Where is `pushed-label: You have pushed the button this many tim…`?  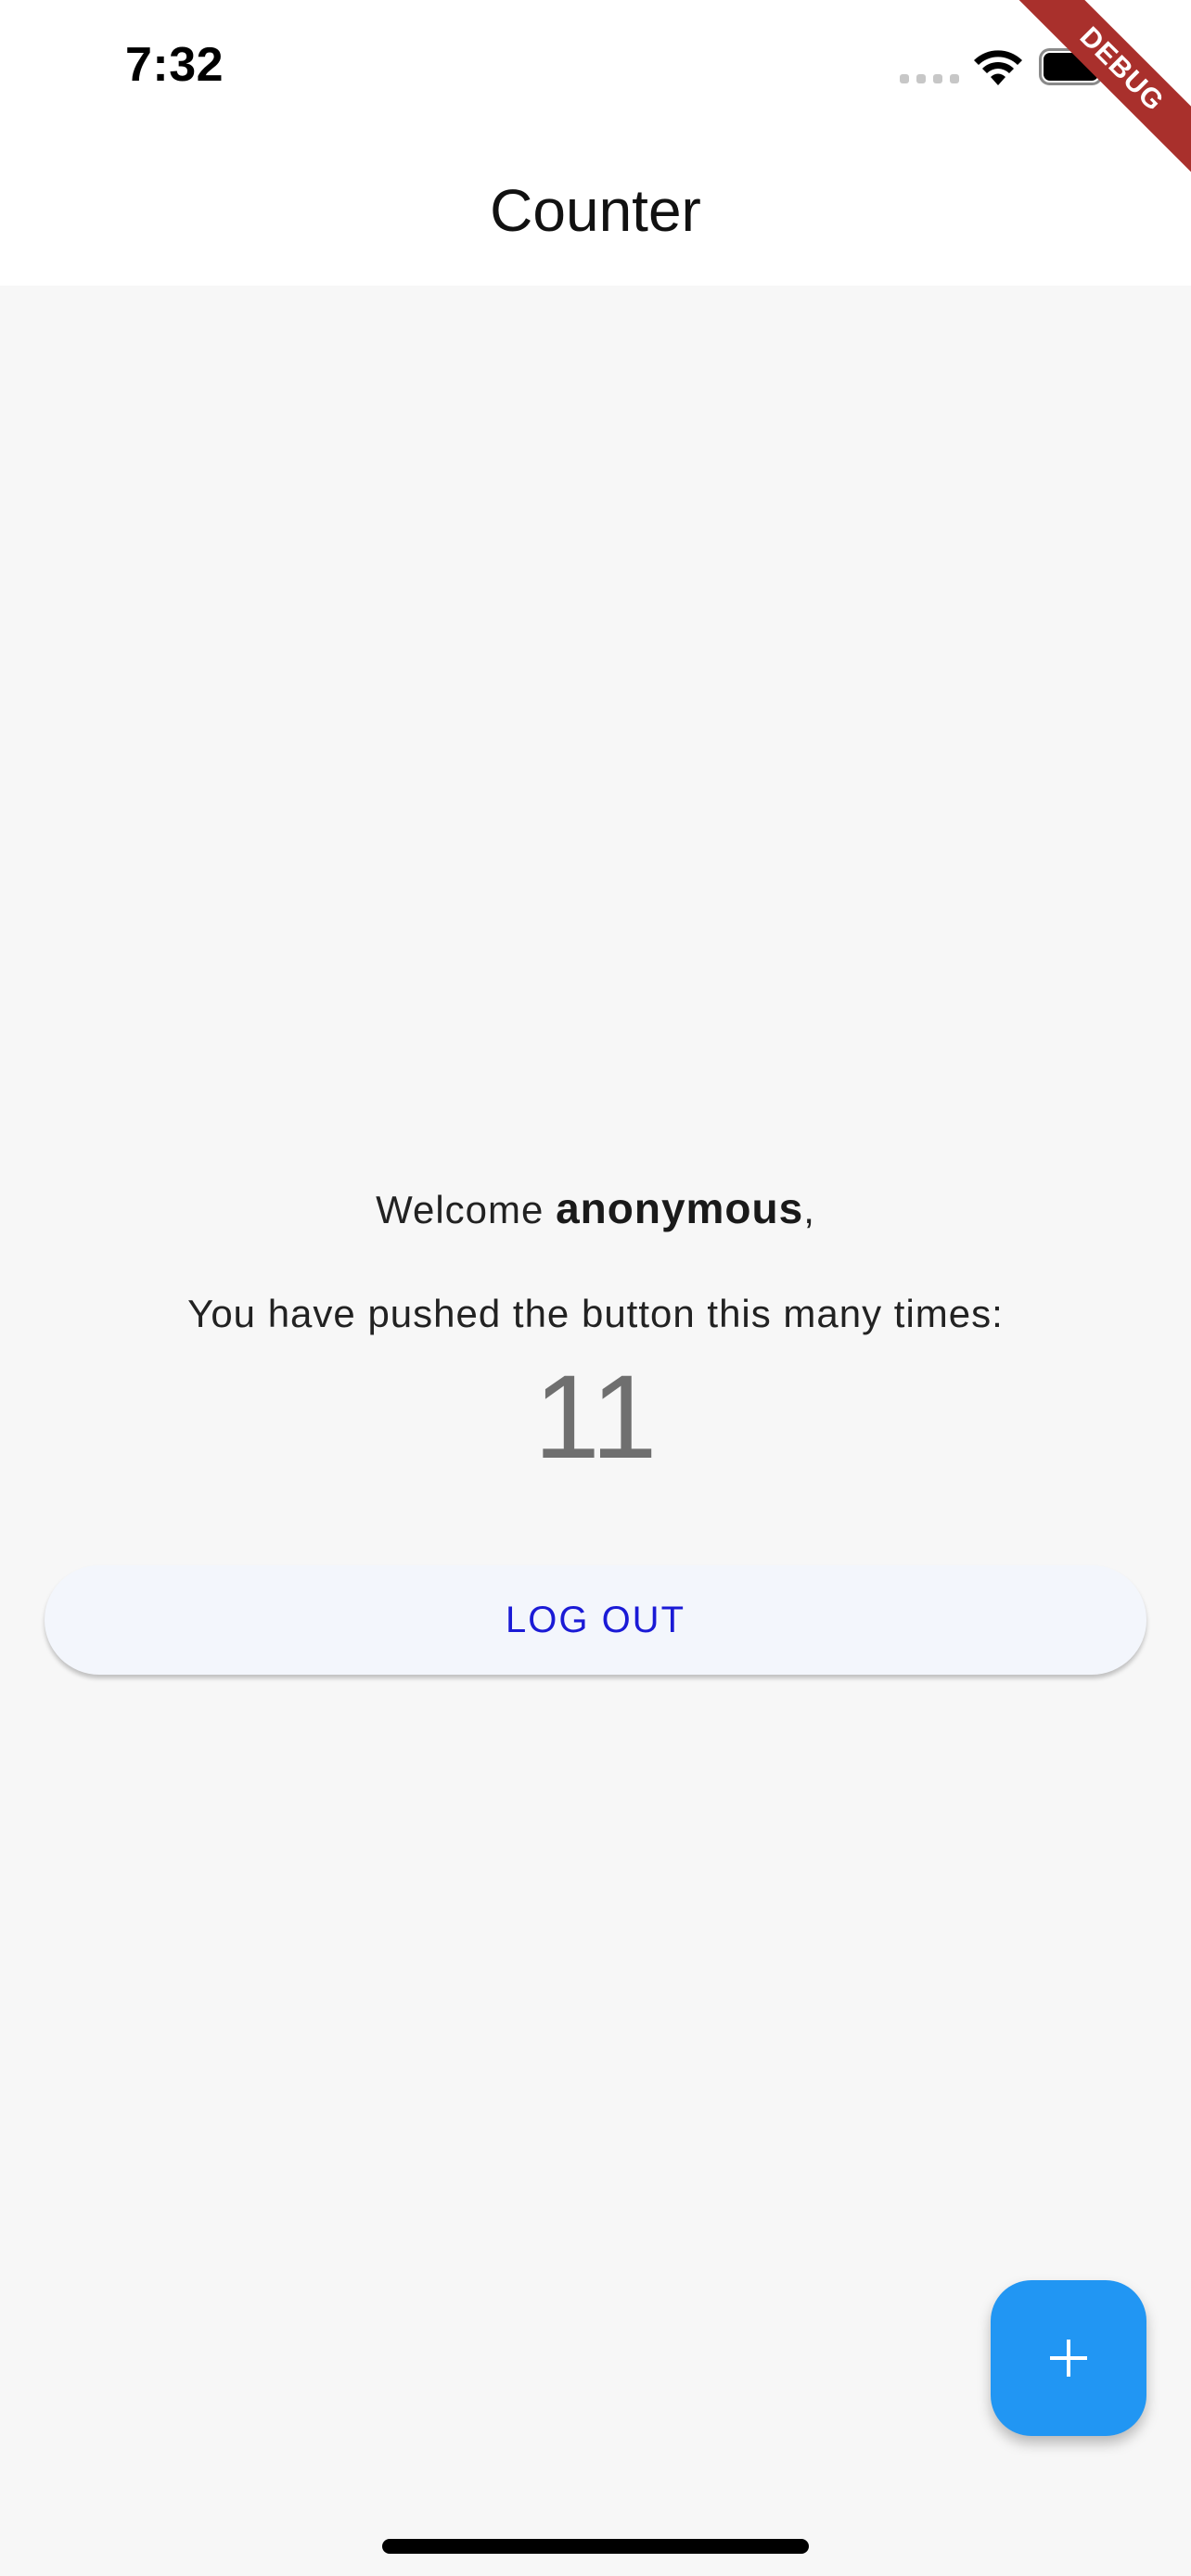 pushed-label: You have pushed the button this many tim… is located at coordinates (595, 1313).